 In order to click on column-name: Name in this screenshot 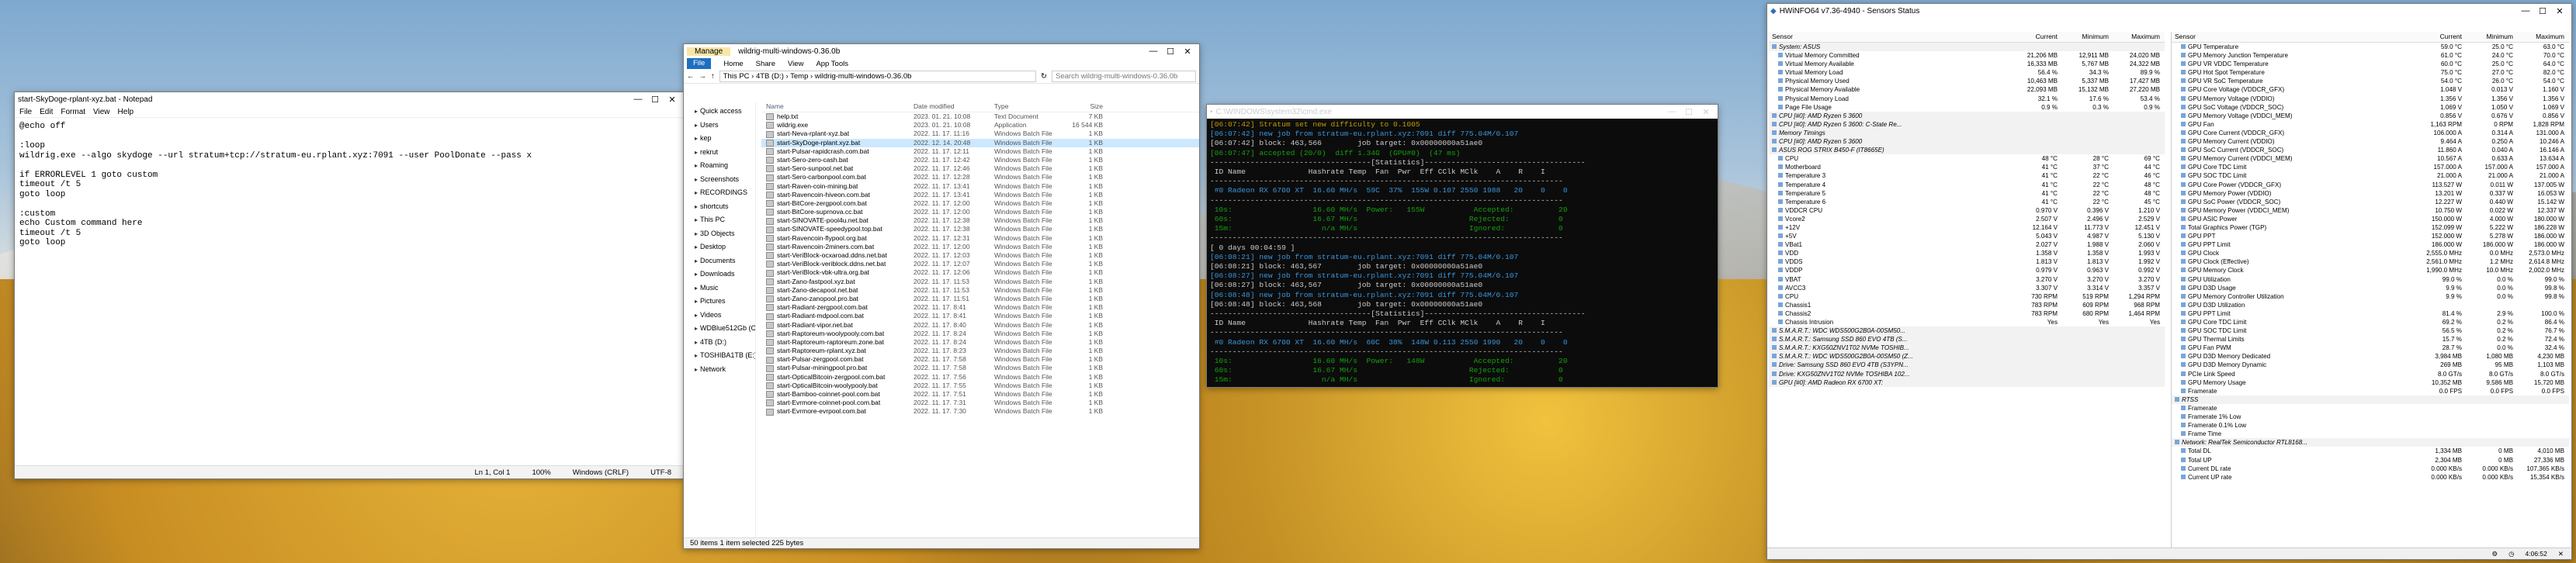, I will do `click(837, 107)`.